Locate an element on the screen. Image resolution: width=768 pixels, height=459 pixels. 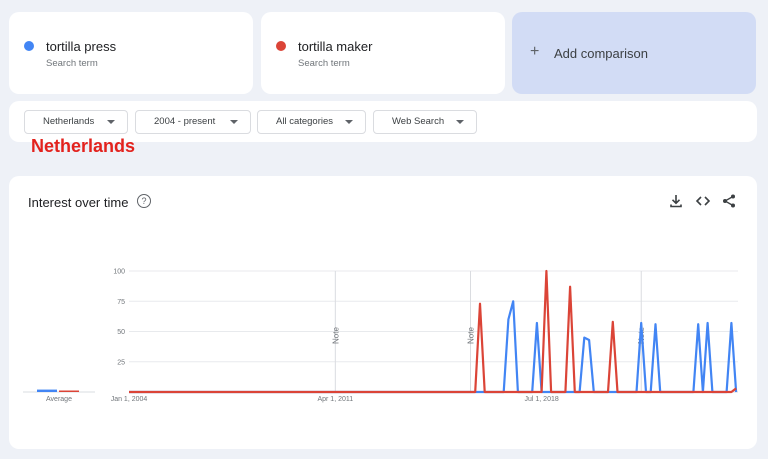
category-dropdown: All categories is located at coordinates (311, 122).